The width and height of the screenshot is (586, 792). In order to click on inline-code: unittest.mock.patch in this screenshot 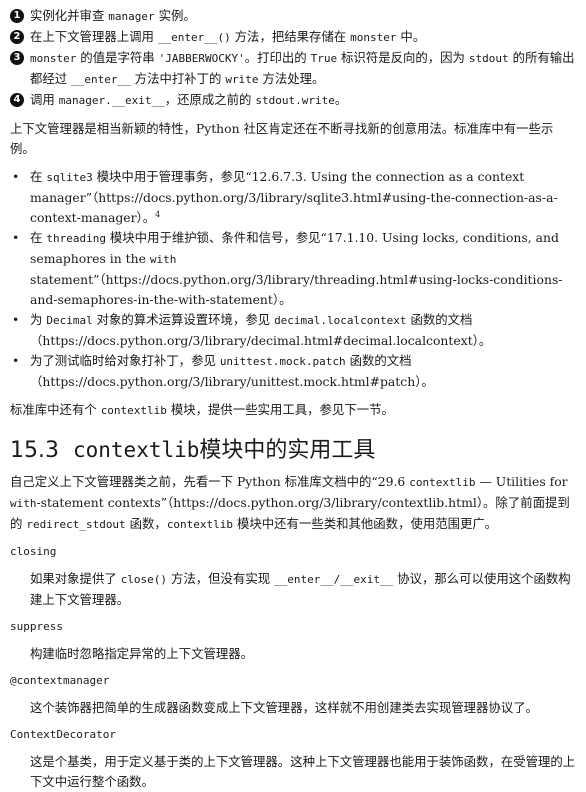, I will do `click(282, 361)`.